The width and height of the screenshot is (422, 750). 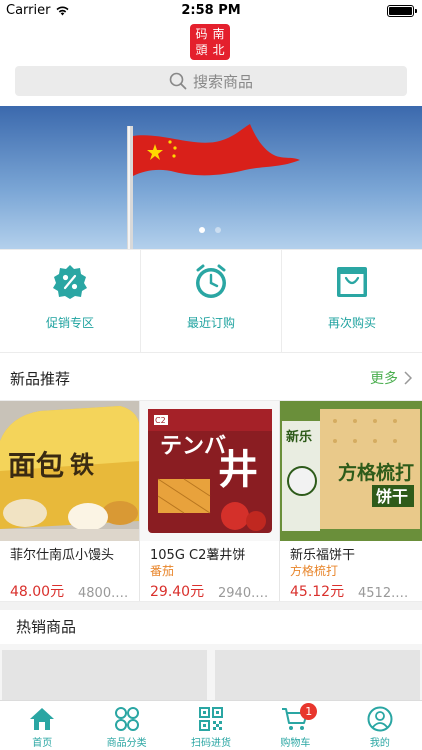 I want to click on product-price: 45.12元, so click(x=317, y=592).